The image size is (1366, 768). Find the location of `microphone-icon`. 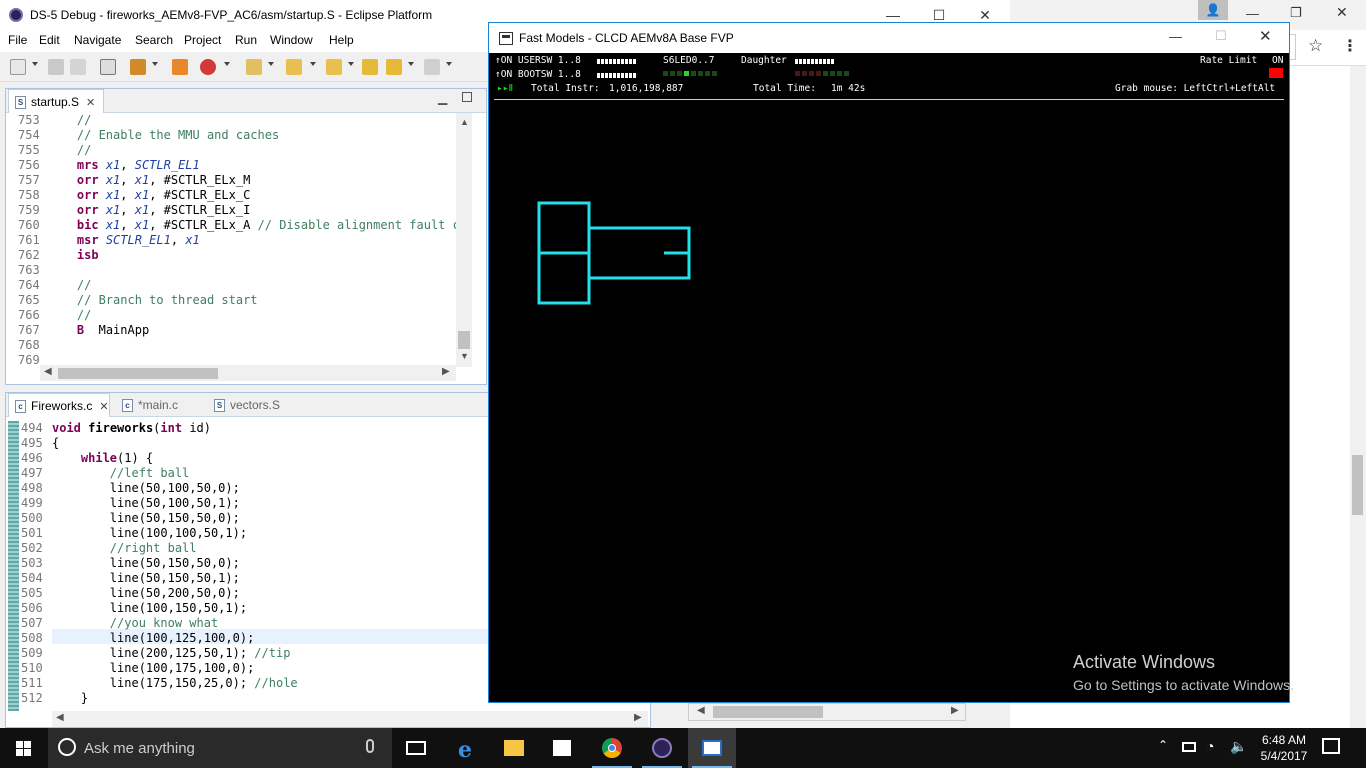

microphone-icon is located at coordinates (370, 746).